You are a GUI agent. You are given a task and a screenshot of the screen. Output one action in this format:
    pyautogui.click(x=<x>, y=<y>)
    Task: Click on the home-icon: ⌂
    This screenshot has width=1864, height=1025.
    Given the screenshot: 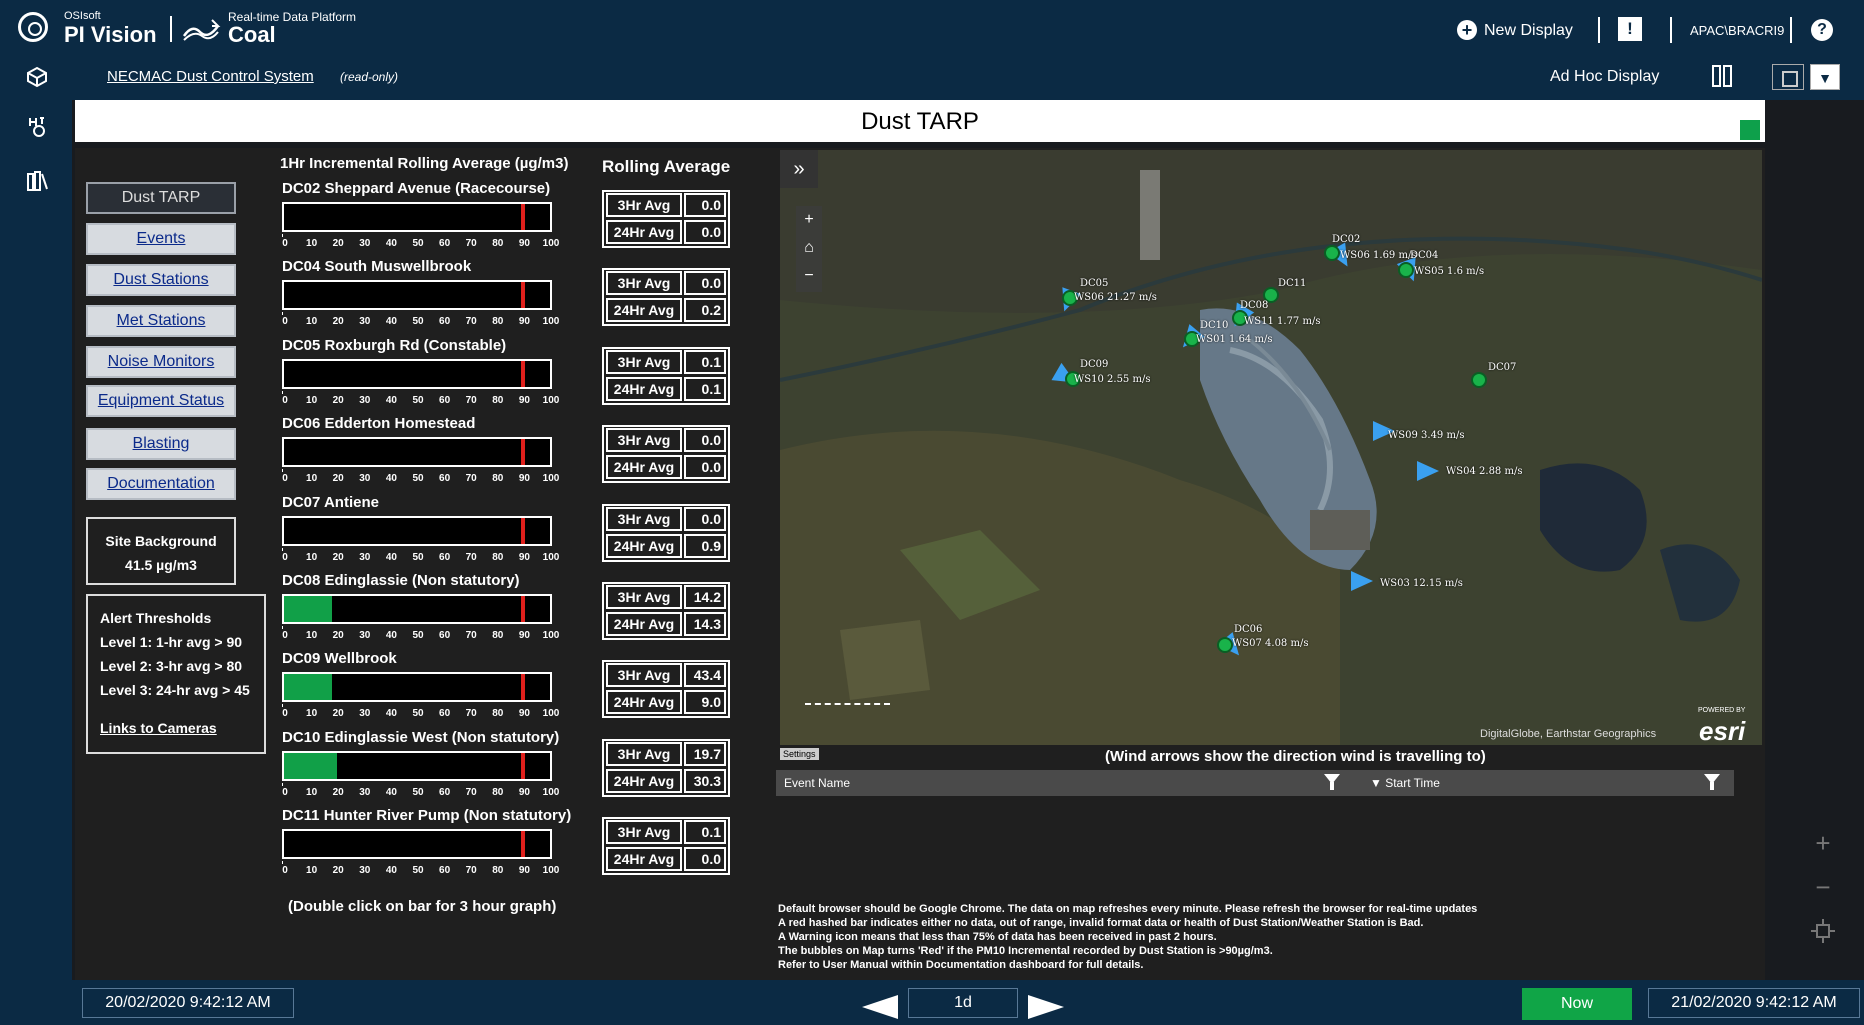 What is the action you would take?
    pyautogui.click(x=809, y=248)
    